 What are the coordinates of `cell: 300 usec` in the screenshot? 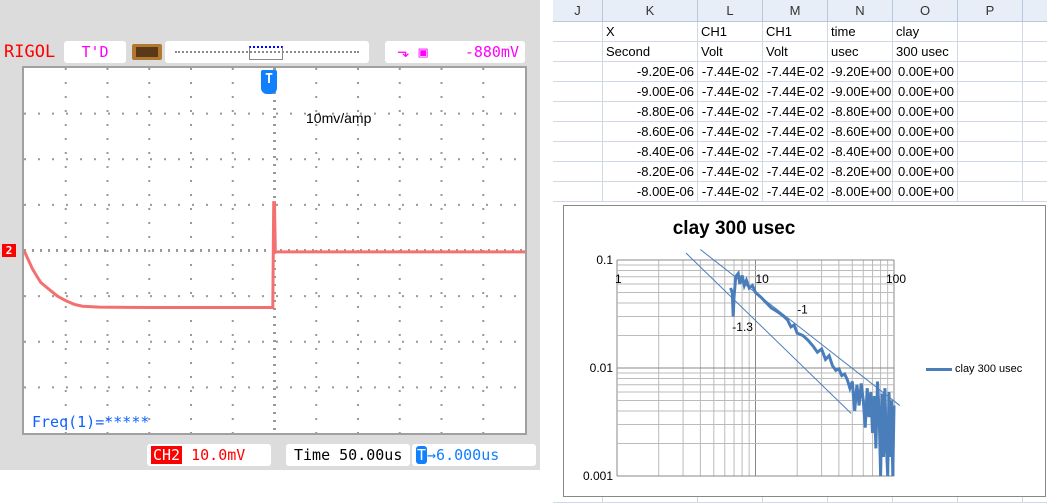 It's located at (925, 52).